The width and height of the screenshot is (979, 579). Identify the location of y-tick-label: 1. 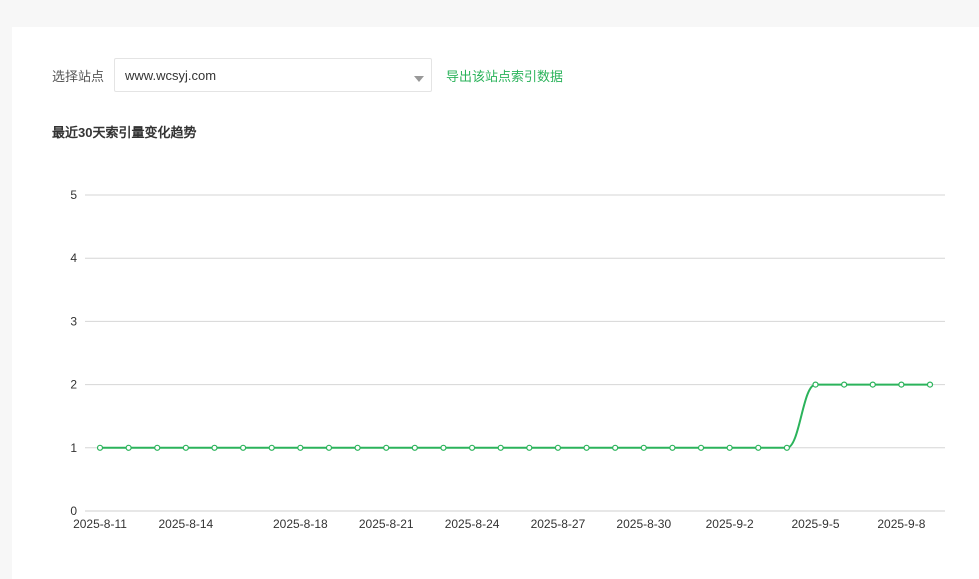
(73, 448).